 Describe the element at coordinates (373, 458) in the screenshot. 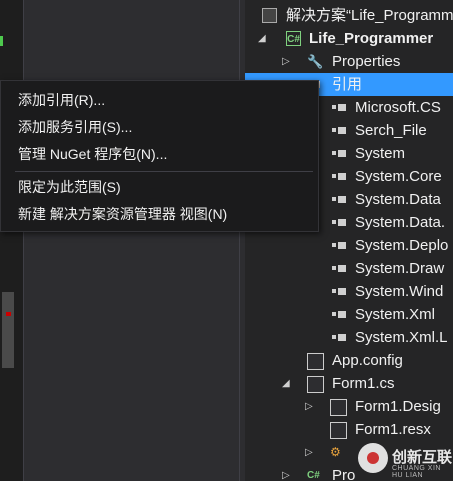

I see `watermark-logo-icon` at that location.